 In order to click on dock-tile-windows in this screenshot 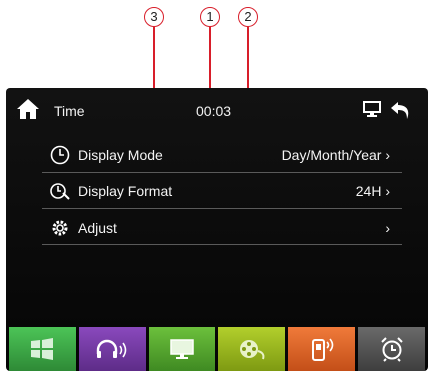, I will do `click(42, 349)`.